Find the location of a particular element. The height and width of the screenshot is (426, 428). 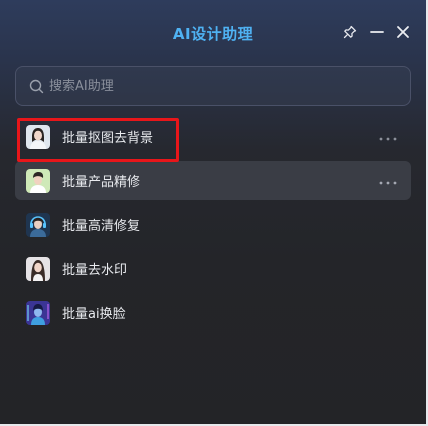

assistant-label: 批量ai换脸 is located at coordinates (94, 314).